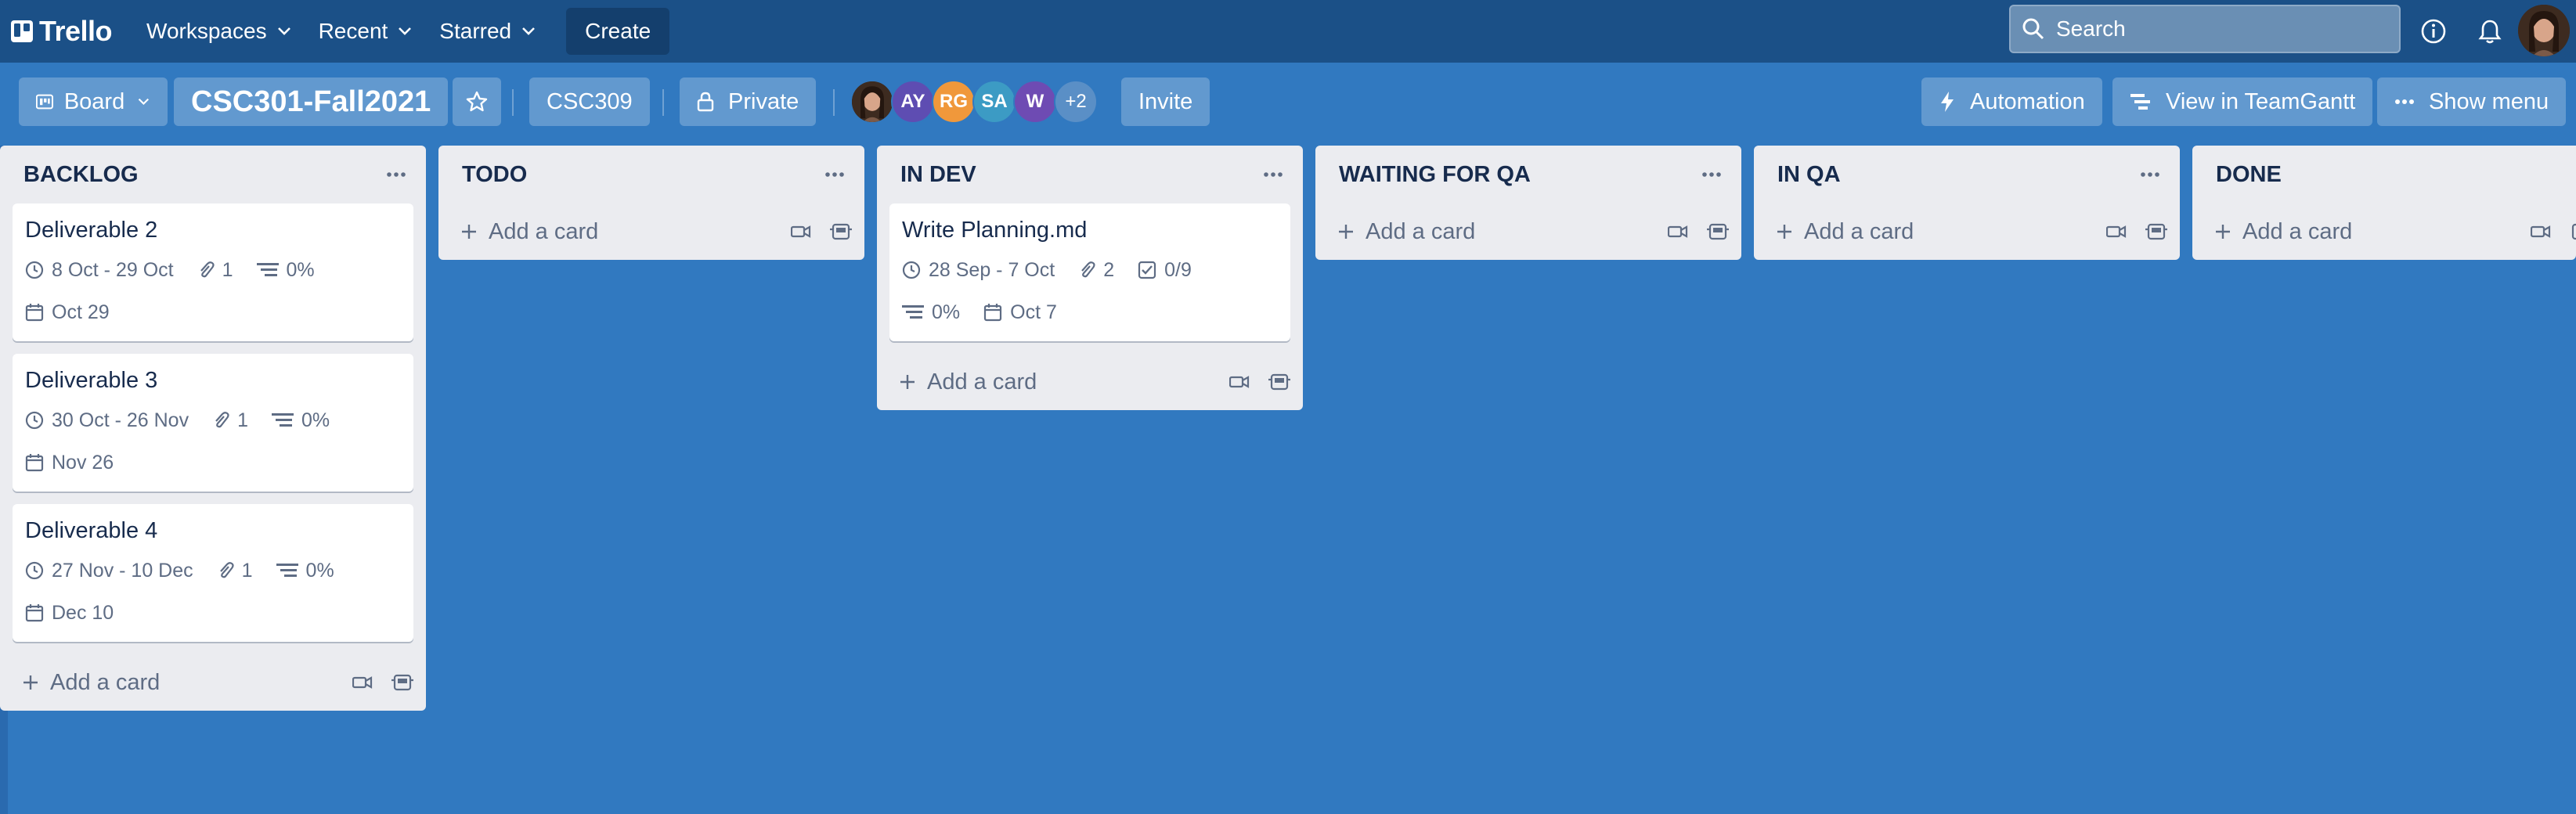 Image resolution: width=2576 pixels, height=814 pixels. I want to click on list-title: IN DEV, so click(938, 175).